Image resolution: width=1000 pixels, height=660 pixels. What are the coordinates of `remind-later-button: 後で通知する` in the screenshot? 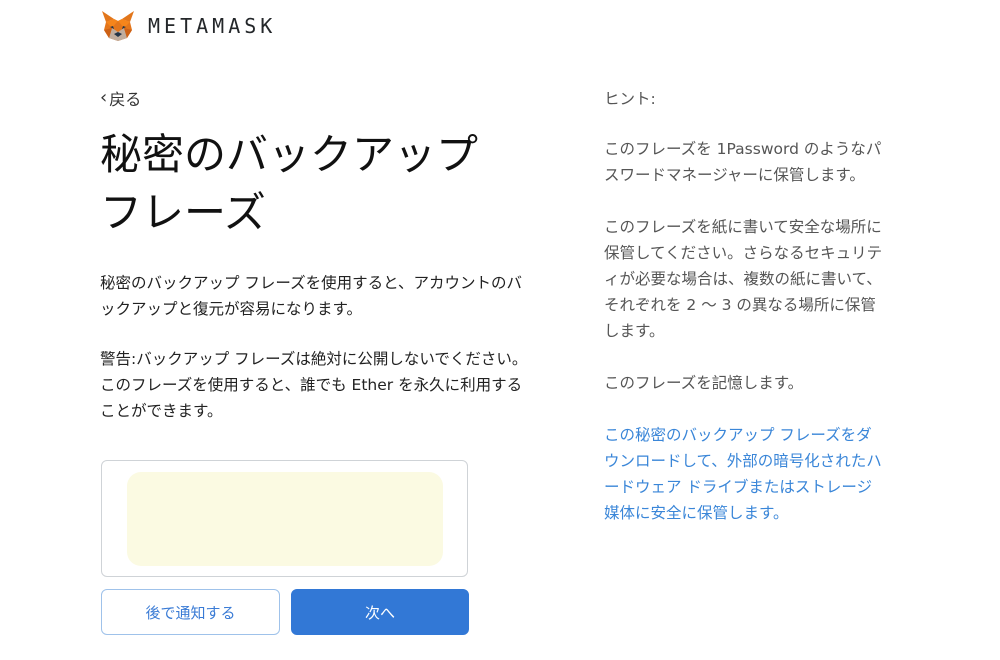 It's located at (190, 612).